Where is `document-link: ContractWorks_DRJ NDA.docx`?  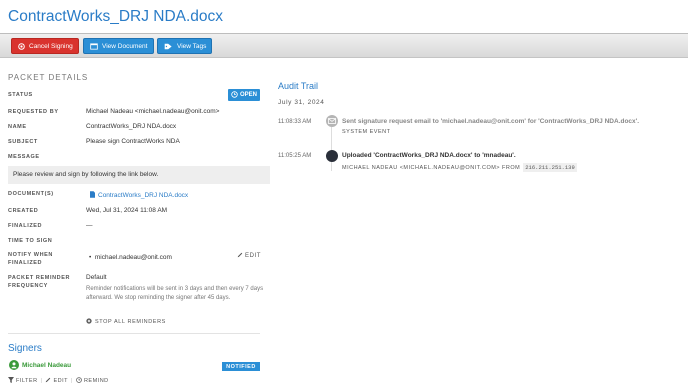
document-link: ContractWorks_DRJ NDA.docx is located at coordinates (139, 195).